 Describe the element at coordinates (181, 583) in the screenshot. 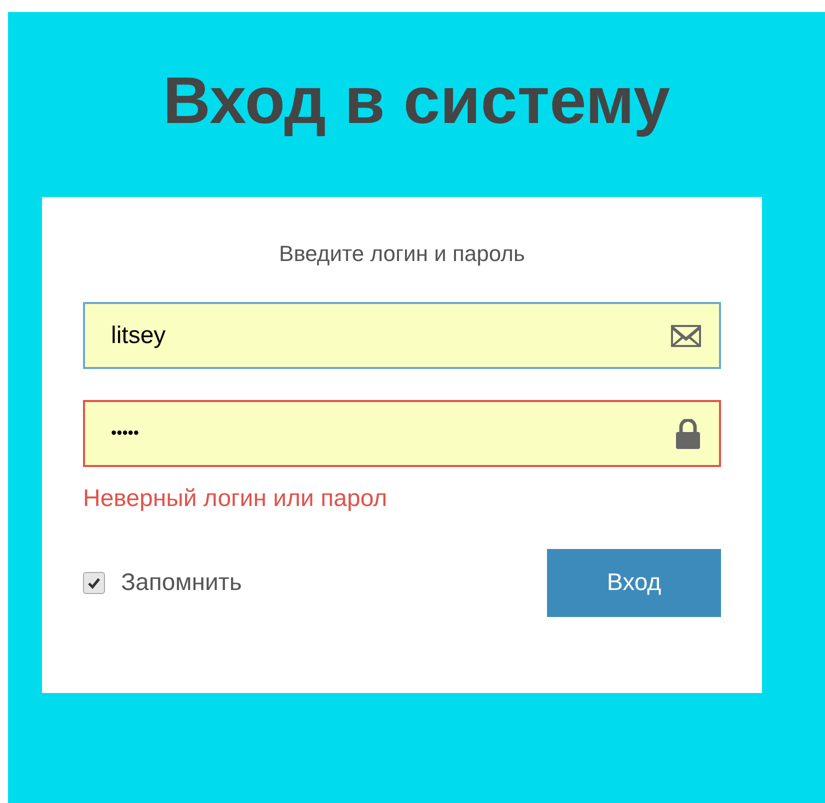

I see `remember-label: Запомнить` at that location.